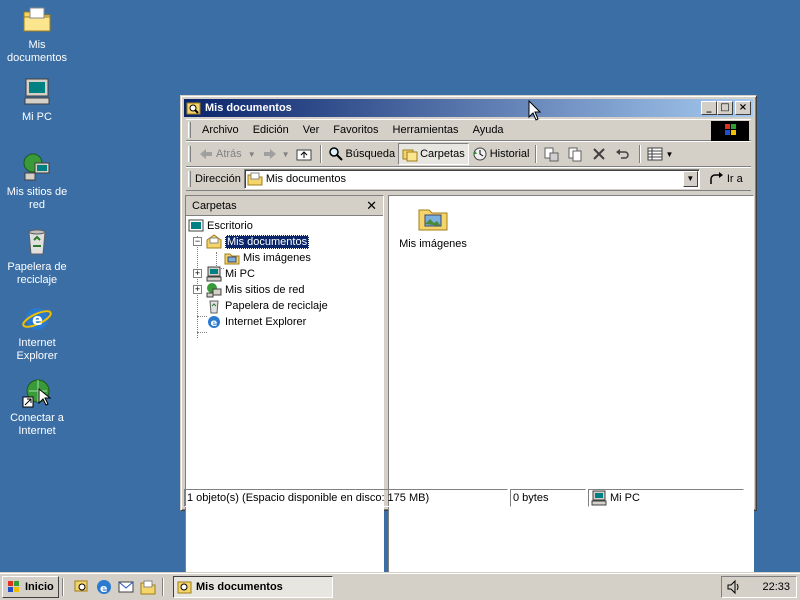 The height and width of the screenshot is (600, 800). What do you see at coordinates (600, 154) in the screenshot?
I see `delete-button` at bounding box center [600, 154].